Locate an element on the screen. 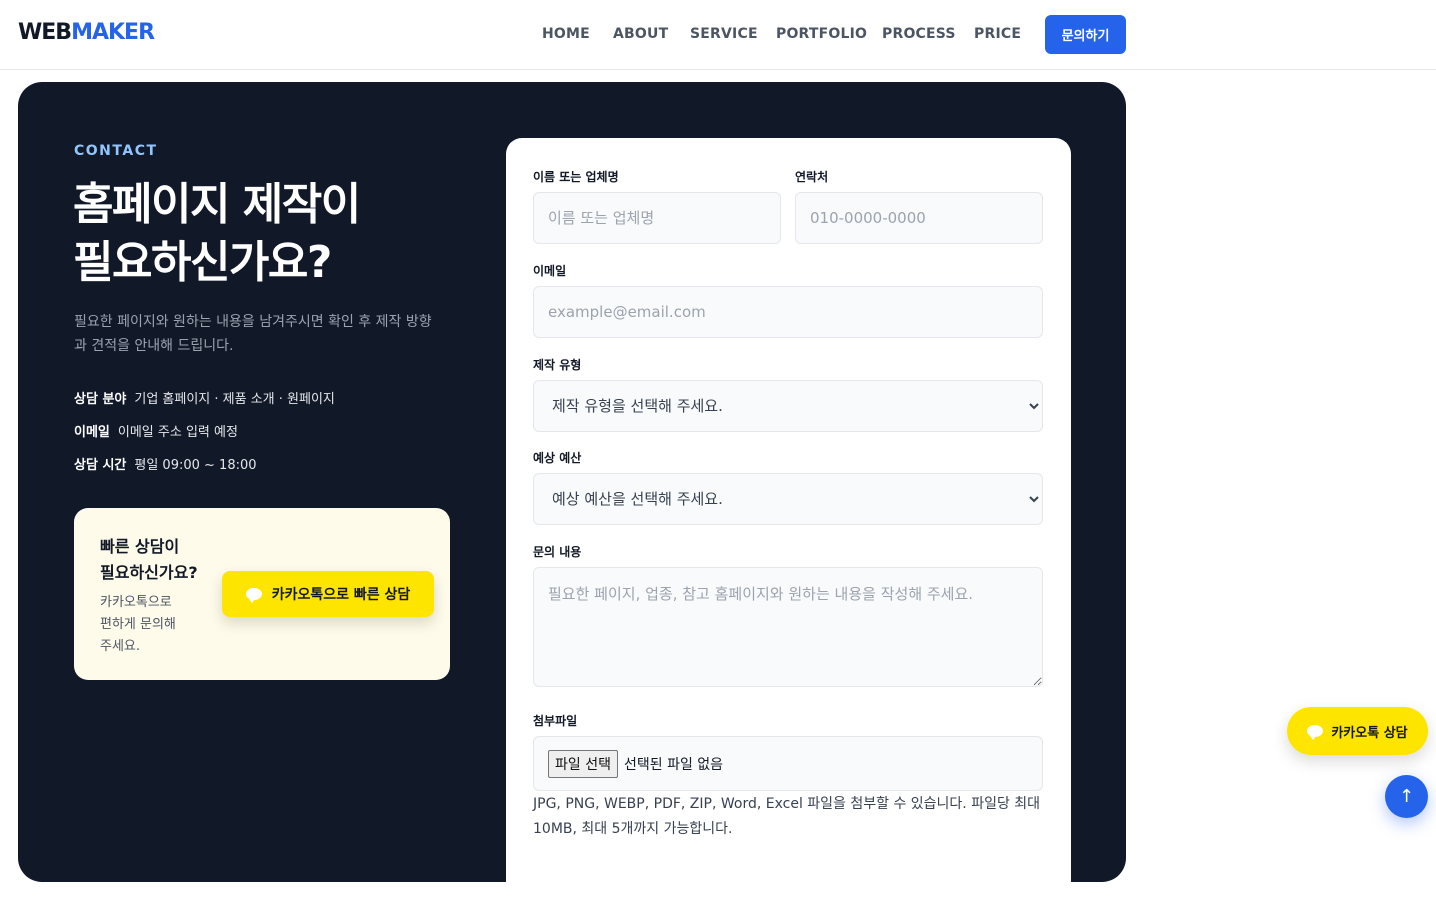  floating-kakao-label: 카카오톡 상담 is located at coordinates (1369, 733).